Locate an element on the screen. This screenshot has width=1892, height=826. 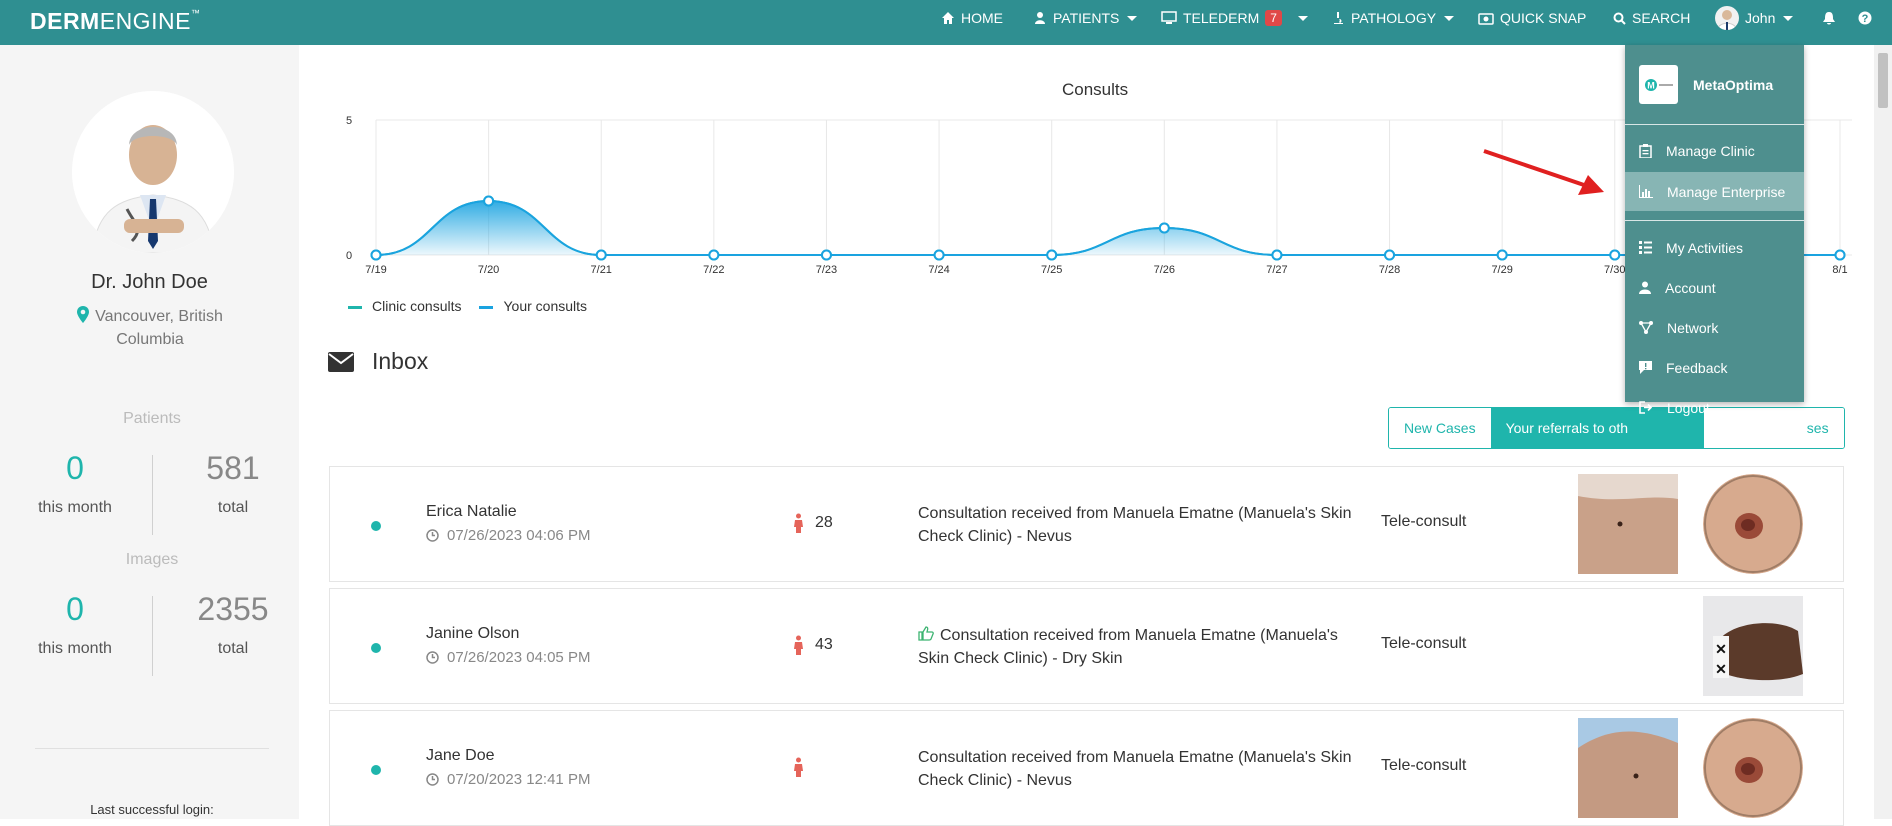
thumbs-up-icon is located at coordinates (926, 633).